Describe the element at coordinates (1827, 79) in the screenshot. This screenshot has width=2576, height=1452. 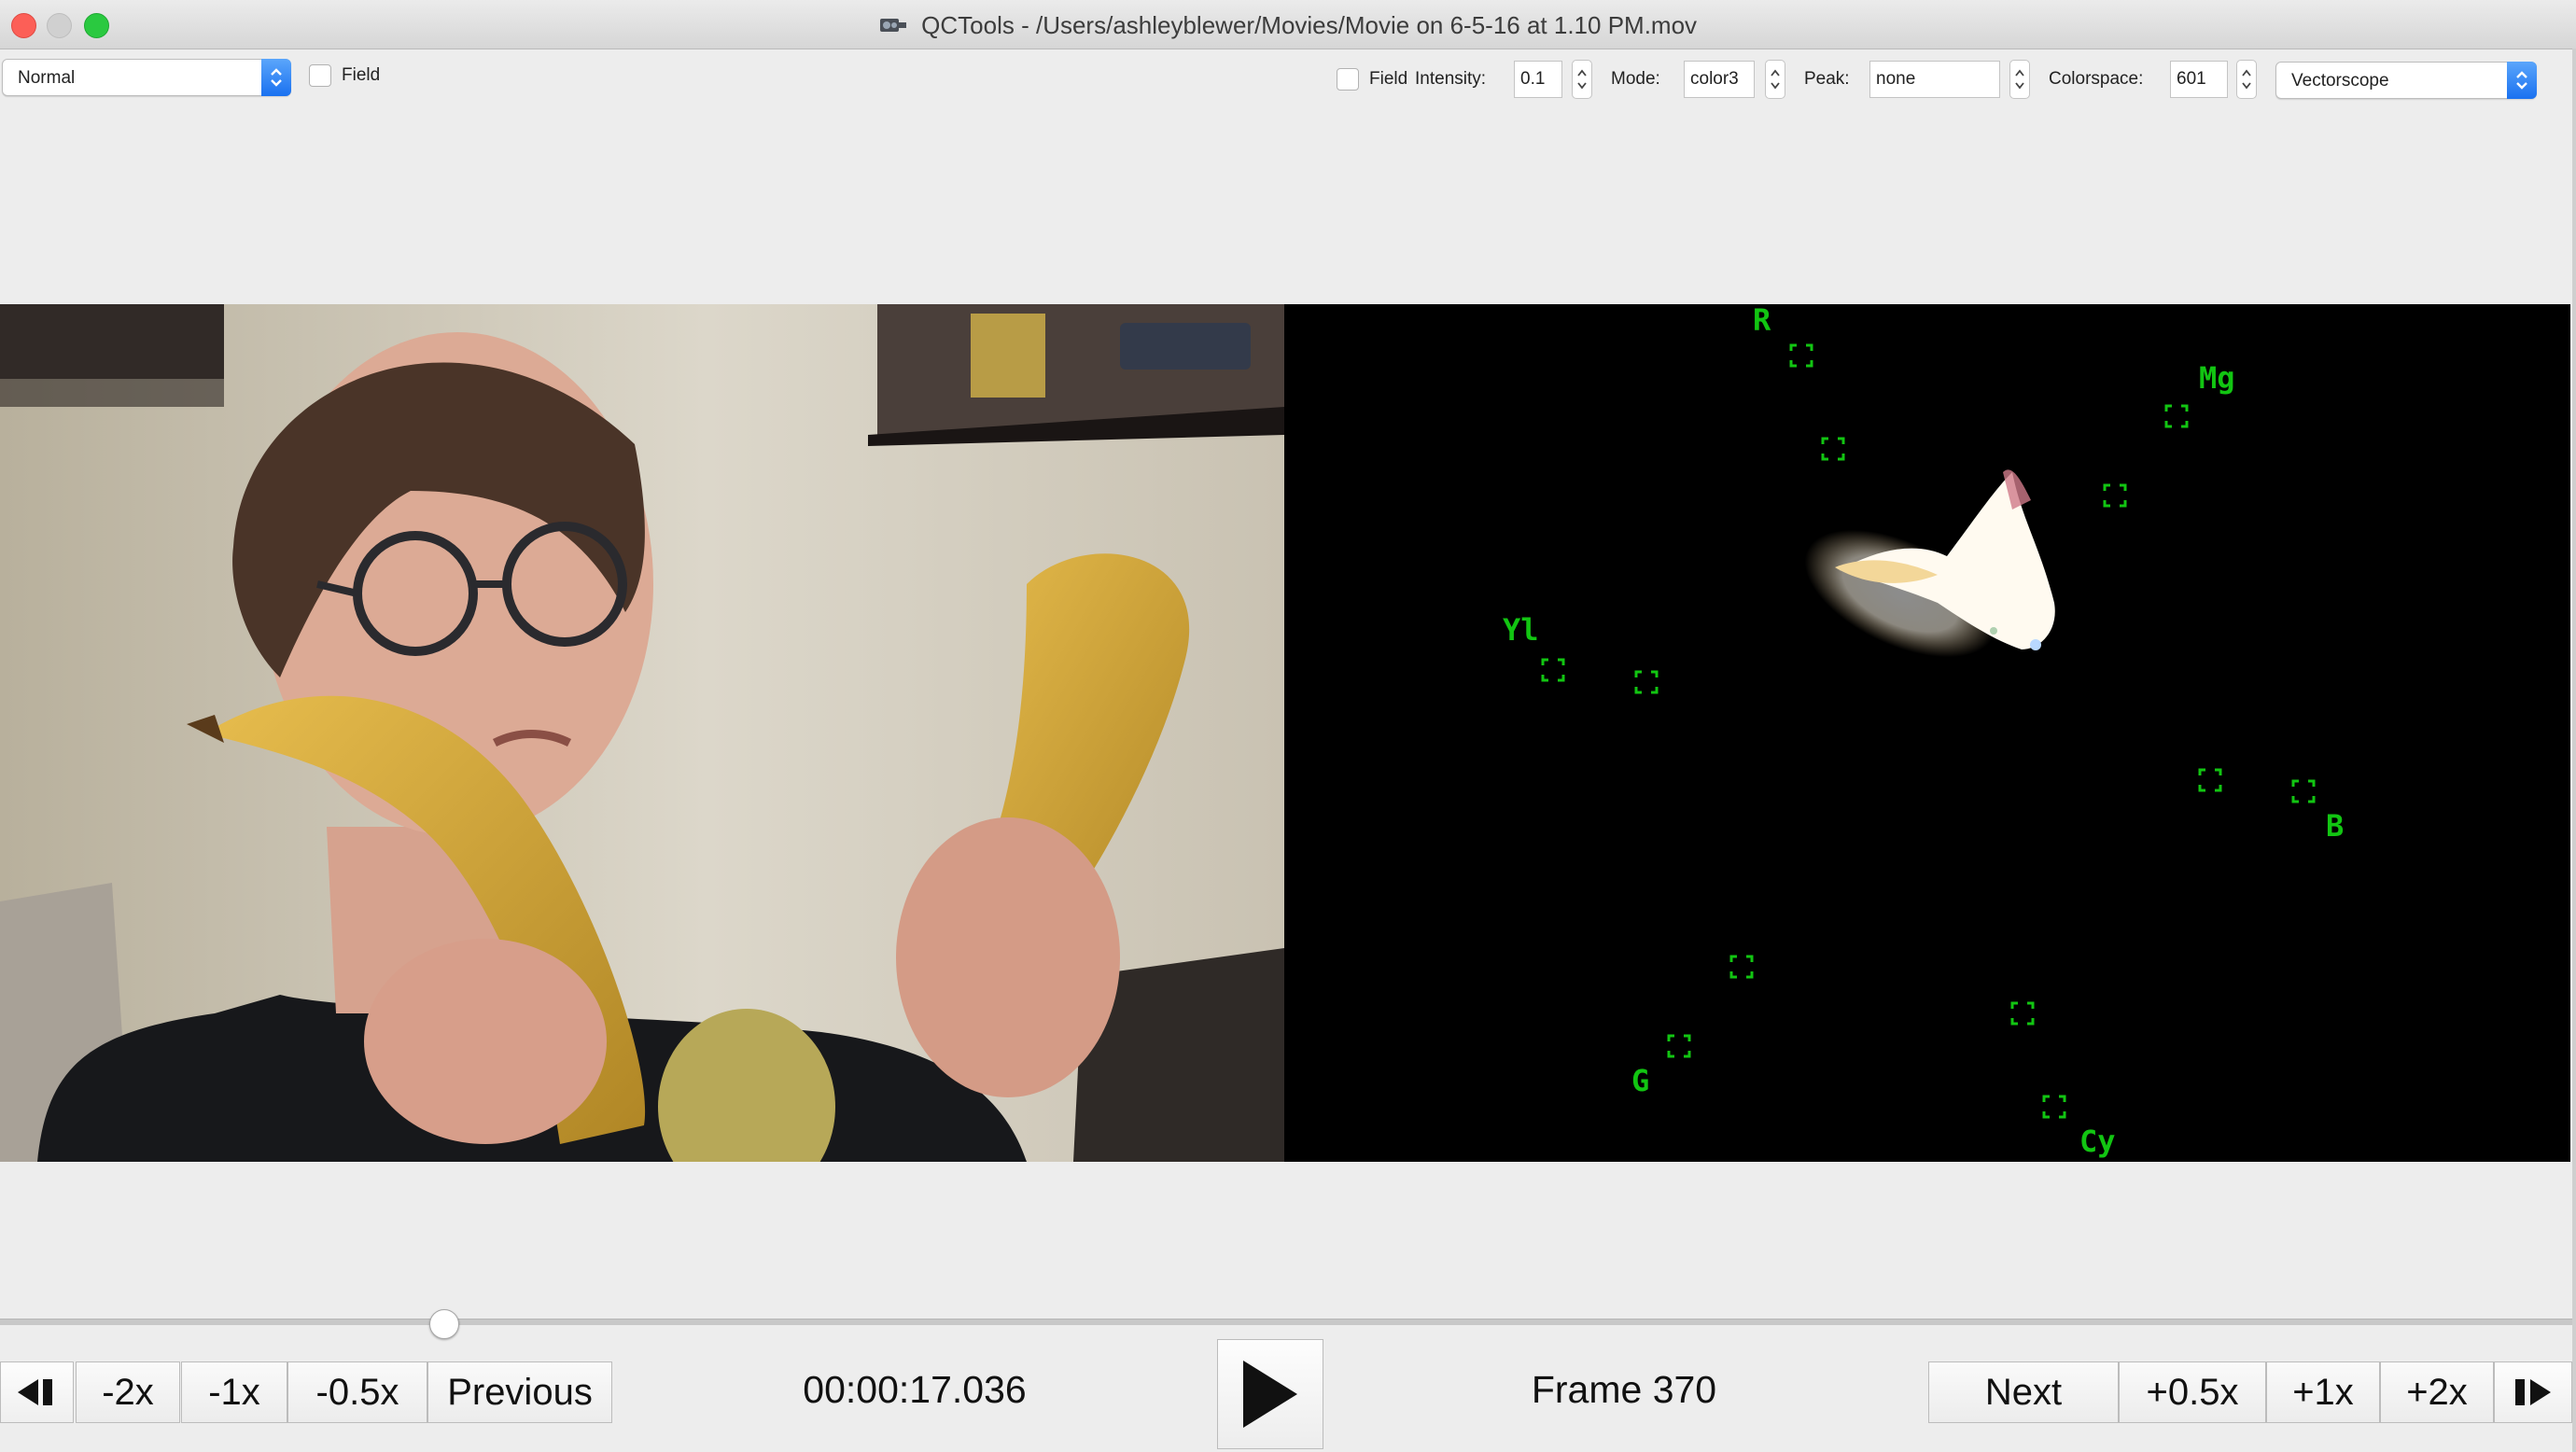
I see `peak-label: Peak:` at that location.